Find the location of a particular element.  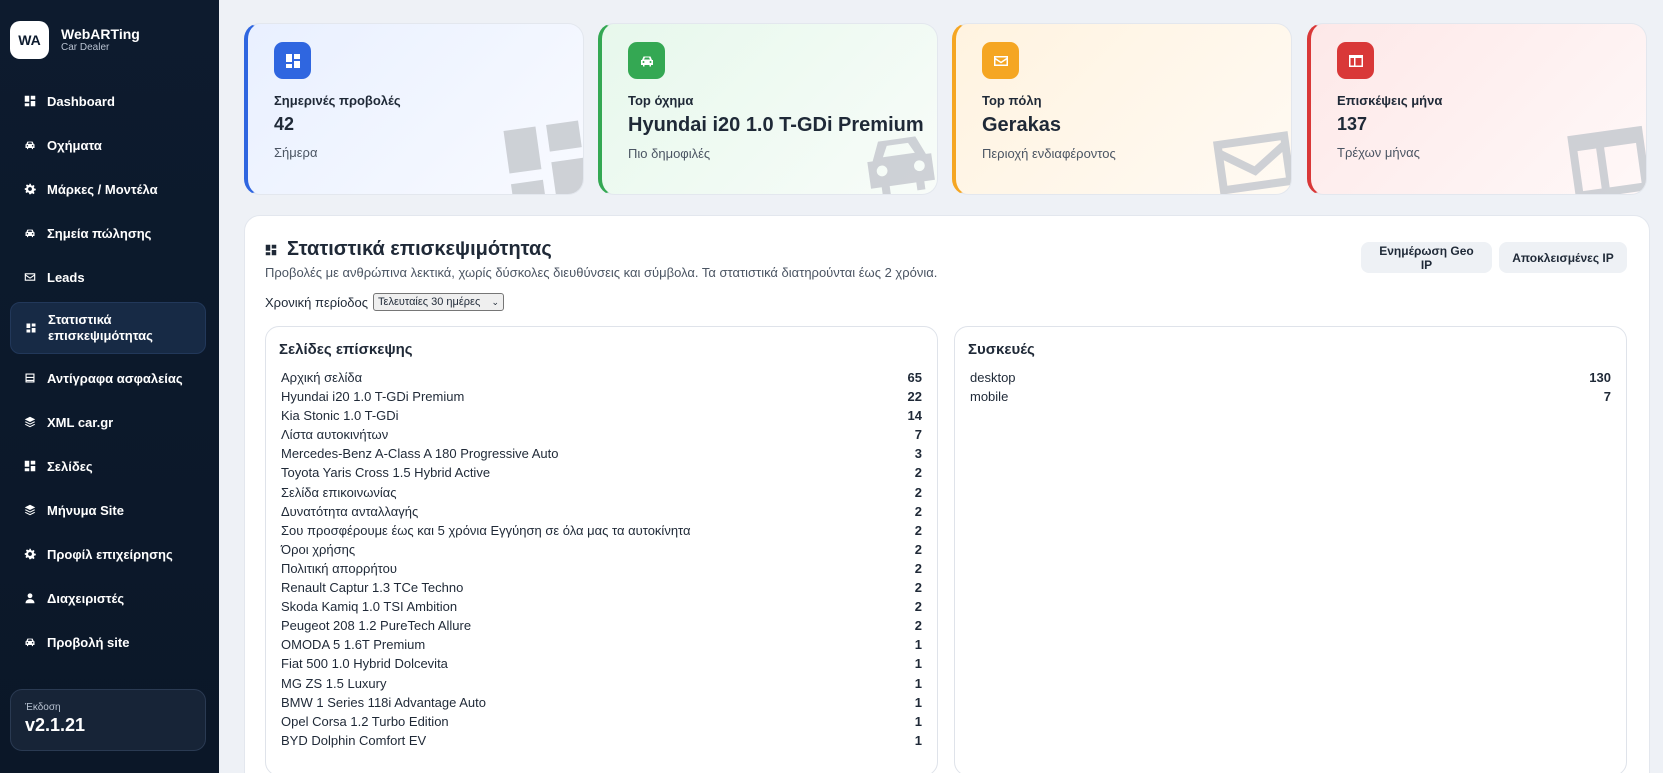

sidebar-item: XML car.gr is located at coordinates (108, 422).